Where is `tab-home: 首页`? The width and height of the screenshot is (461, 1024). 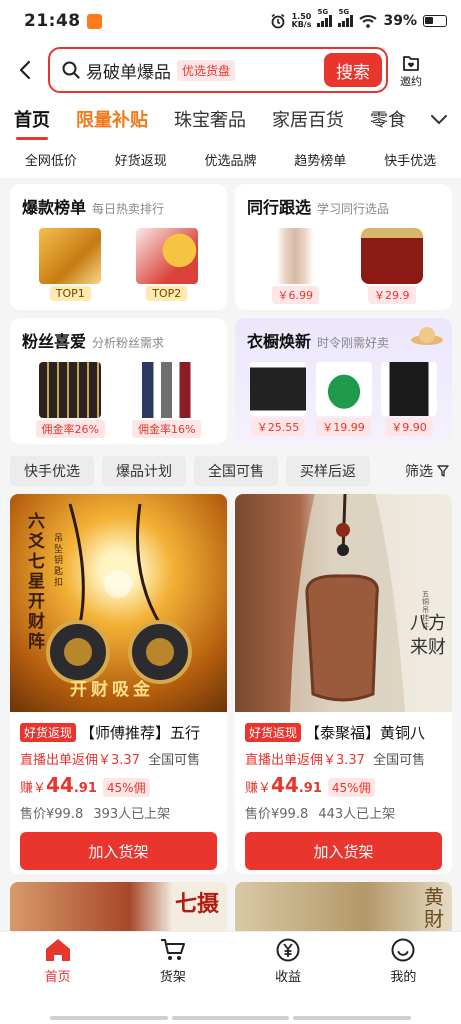 tab-home: 首页 is located at coordinates (32, 123).